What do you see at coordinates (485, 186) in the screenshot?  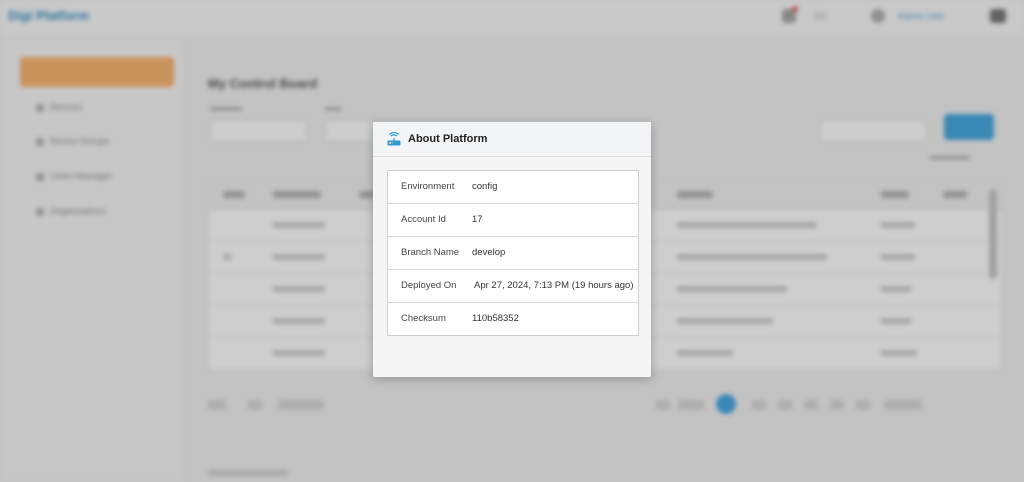 I see `info-value: config` at bounding box center [485, 186].